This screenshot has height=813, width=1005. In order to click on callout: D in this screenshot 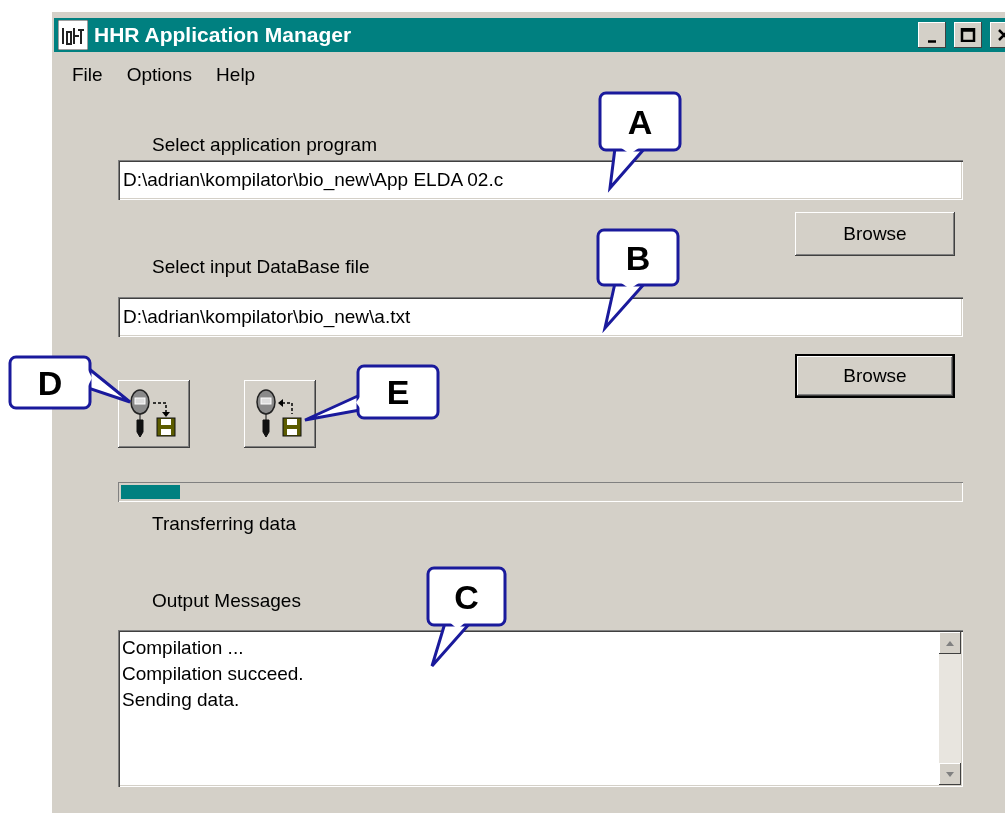, I will do `click(70, 382)`.